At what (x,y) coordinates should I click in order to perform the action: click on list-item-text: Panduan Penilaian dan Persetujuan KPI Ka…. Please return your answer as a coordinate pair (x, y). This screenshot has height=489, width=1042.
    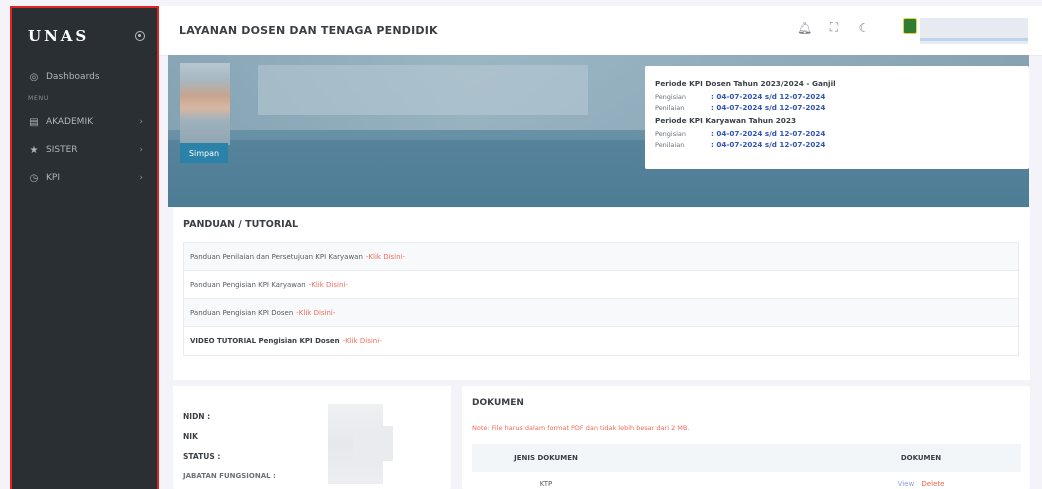
    Looking at the image, I should click on (276, 256).